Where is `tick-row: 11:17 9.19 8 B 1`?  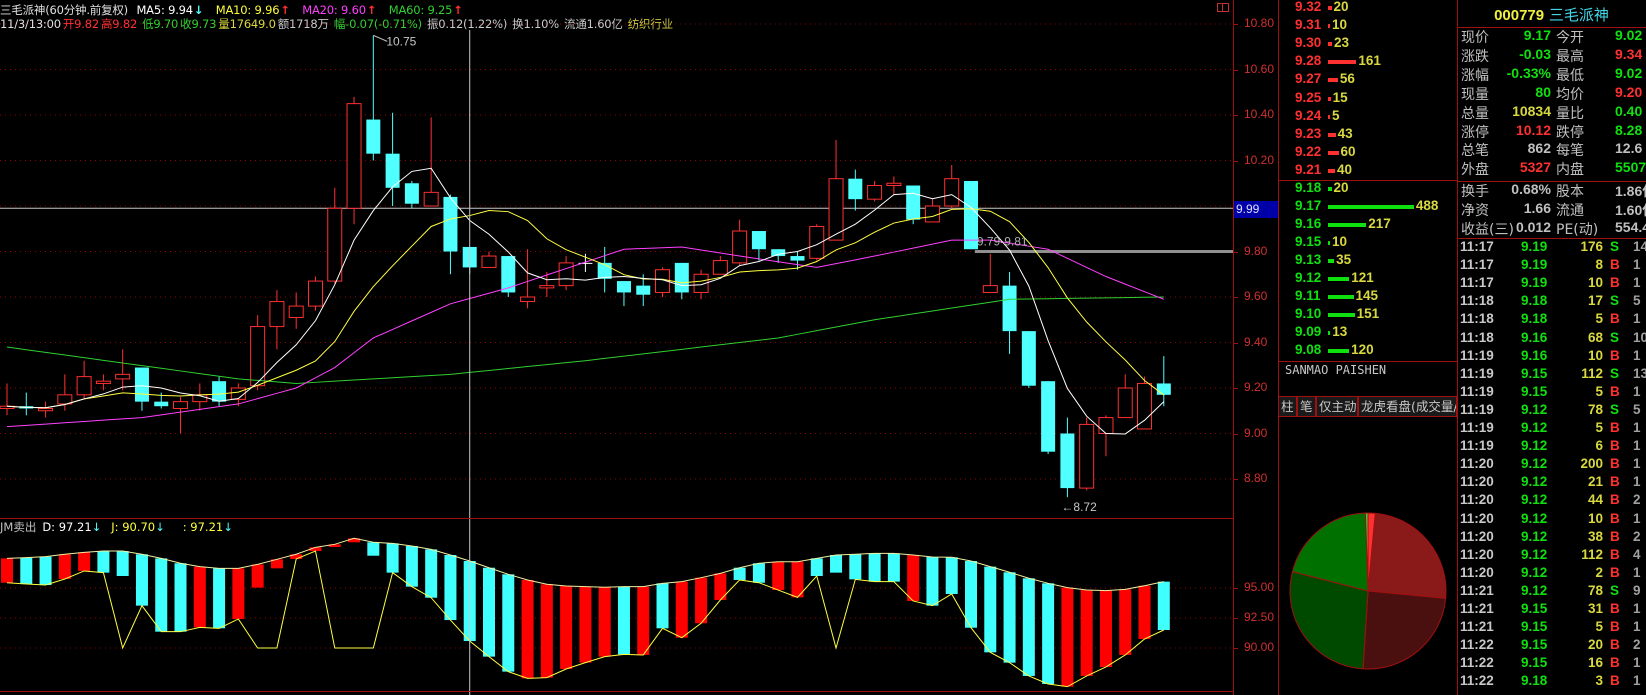 tick-row: 11:17 9.19 8 B 1 is located at coordinates (1551, 266).